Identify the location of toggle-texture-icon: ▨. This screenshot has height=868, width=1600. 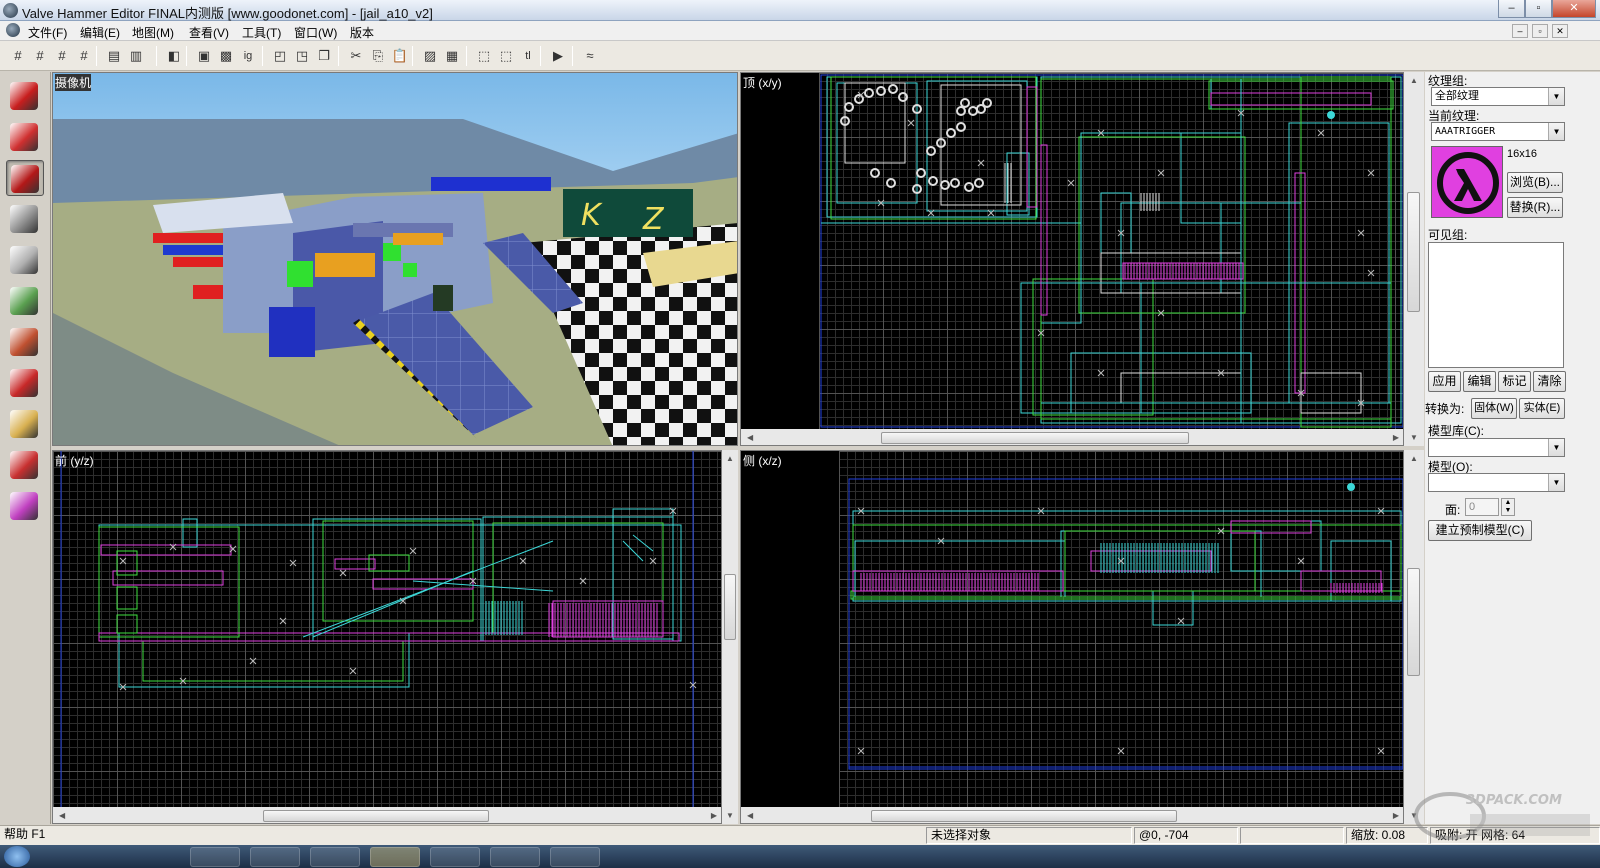
(430, 56).